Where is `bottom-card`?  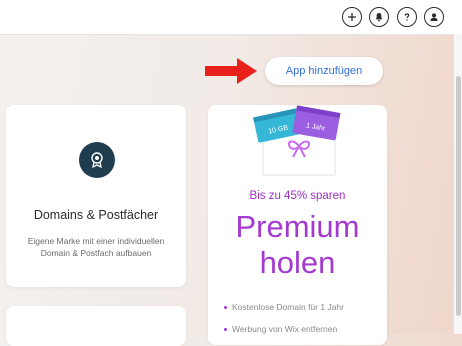
bottom-card is located at coordinates (96, 326).